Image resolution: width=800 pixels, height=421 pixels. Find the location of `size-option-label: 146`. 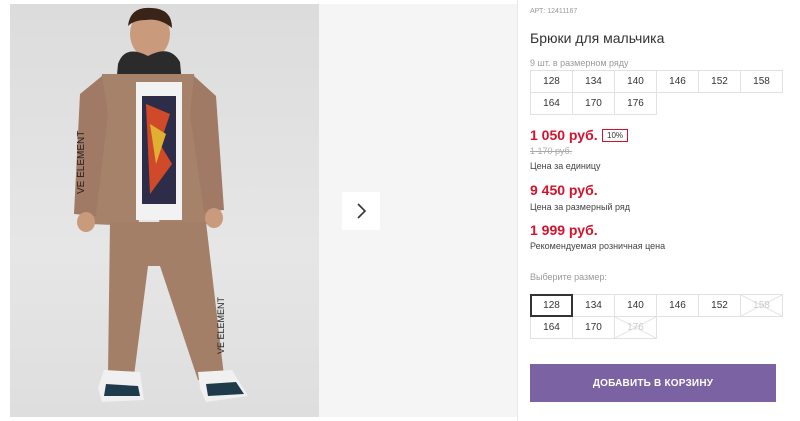

size-option-label: 146 is located at coordinates (677, 305).